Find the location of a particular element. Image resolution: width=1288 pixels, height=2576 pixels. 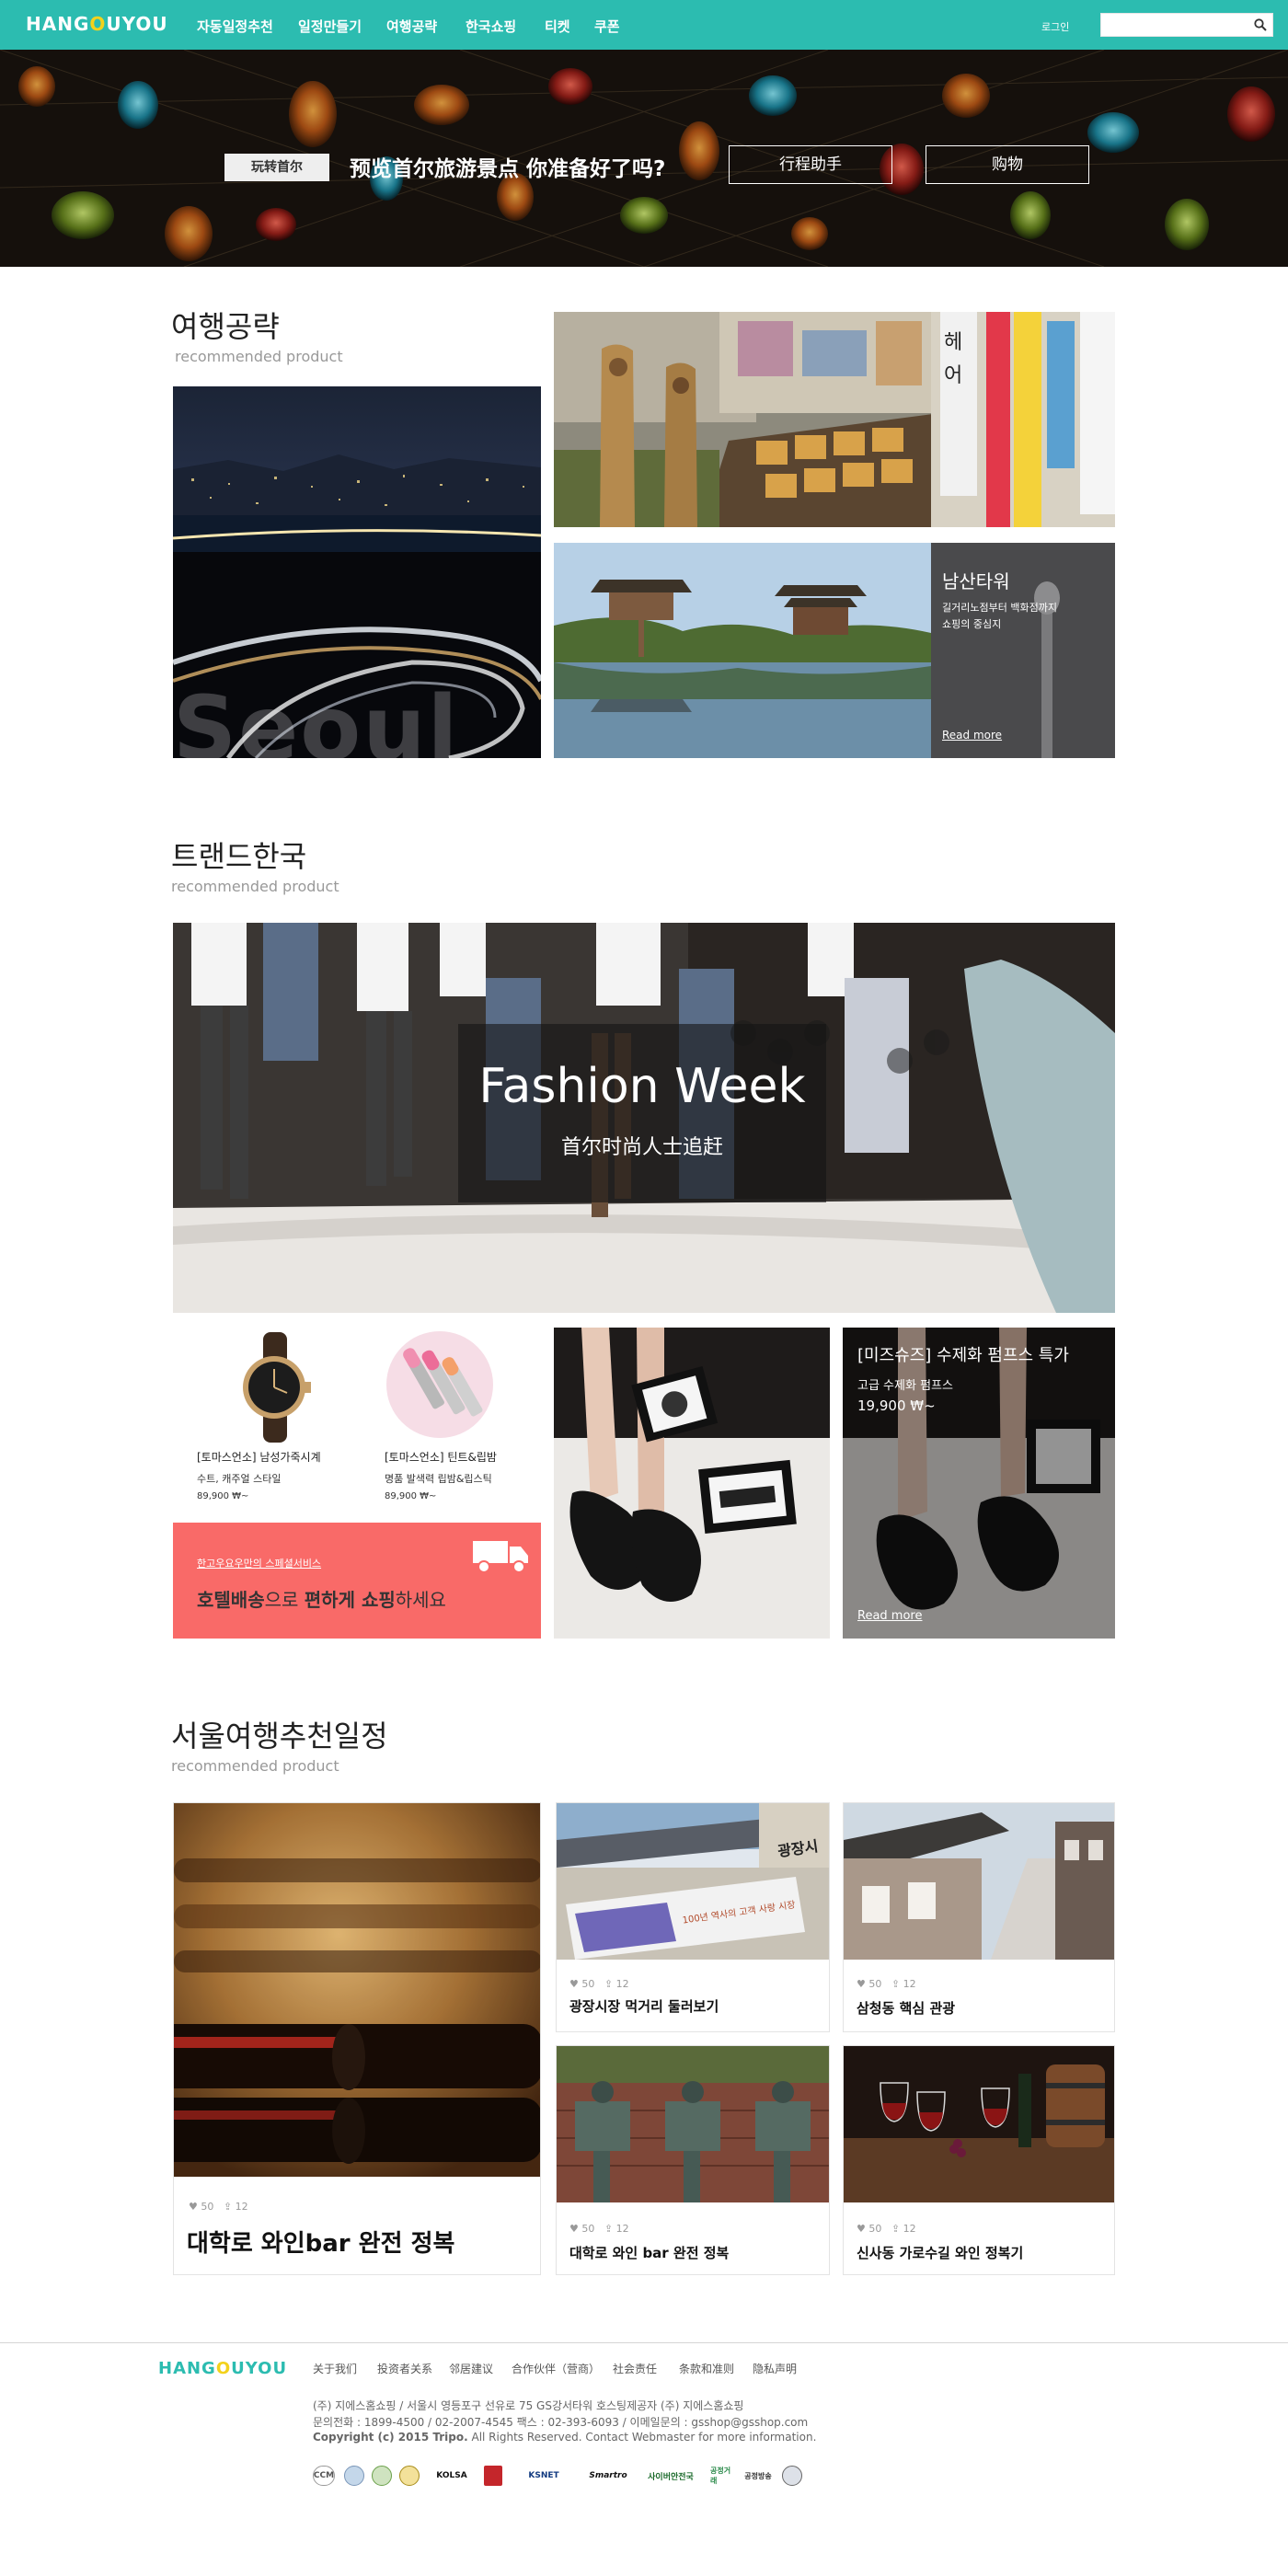

footer-link-partners: 合作伙伴（营商） is located at coordinates (556, 2368).